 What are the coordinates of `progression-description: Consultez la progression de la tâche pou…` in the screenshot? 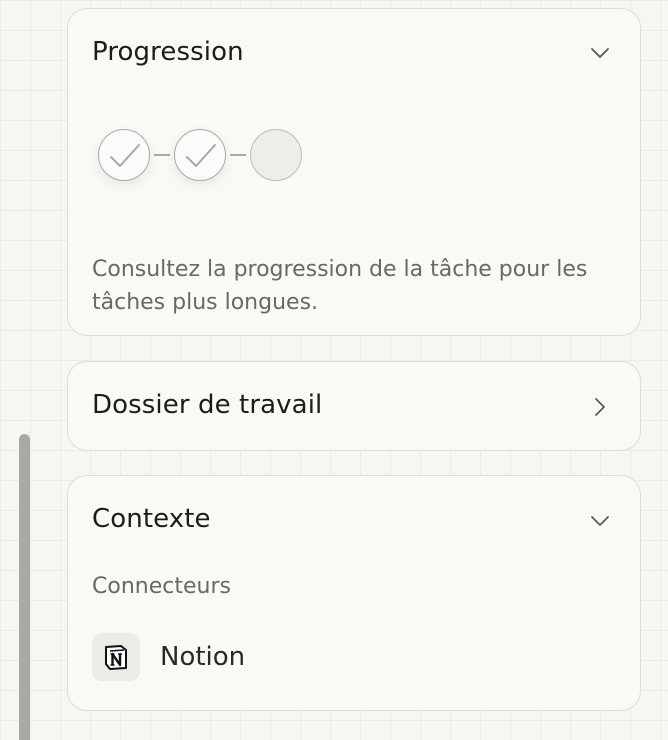 It's located at (340, 286).